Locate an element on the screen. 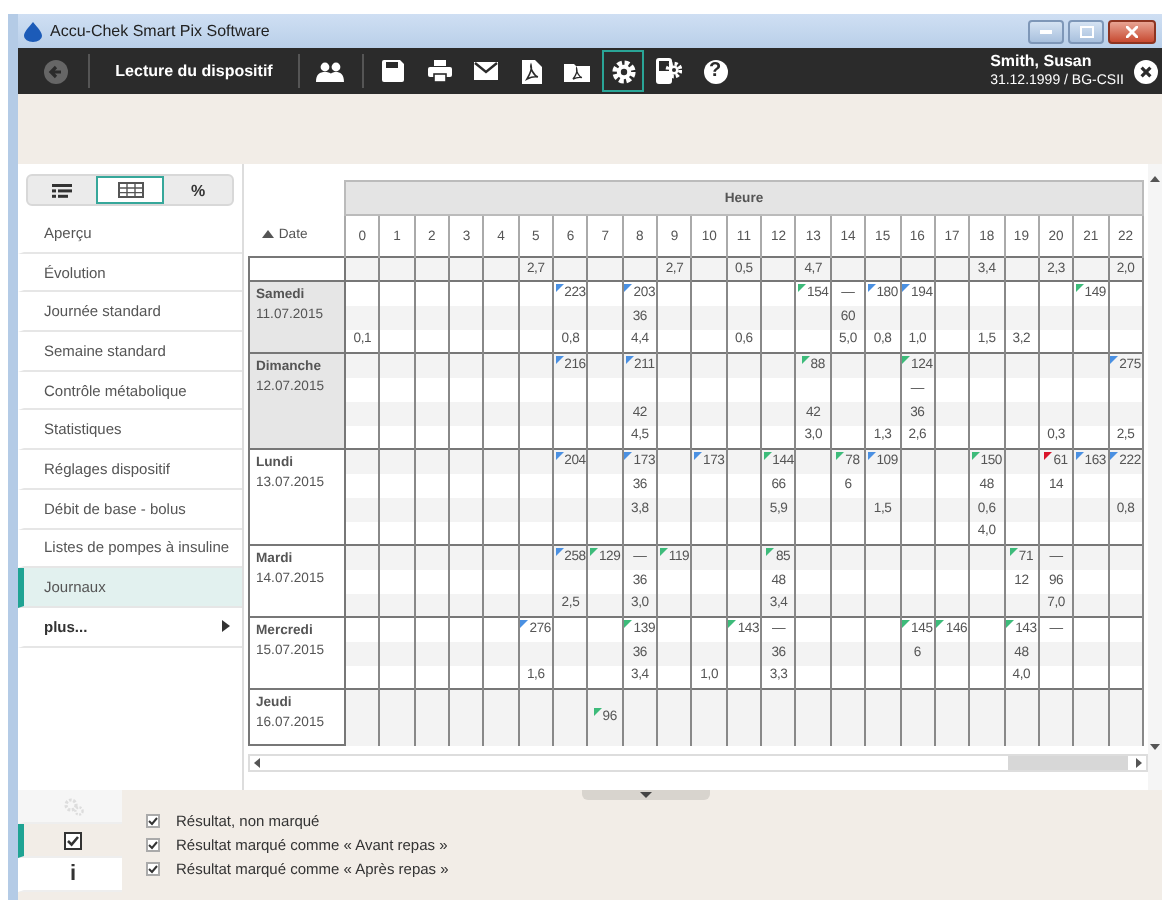 The width and height of the screenshot is (1162, 900). window-title: Accu-Chek Smart Pix Software is located at coordinates (160, 31).